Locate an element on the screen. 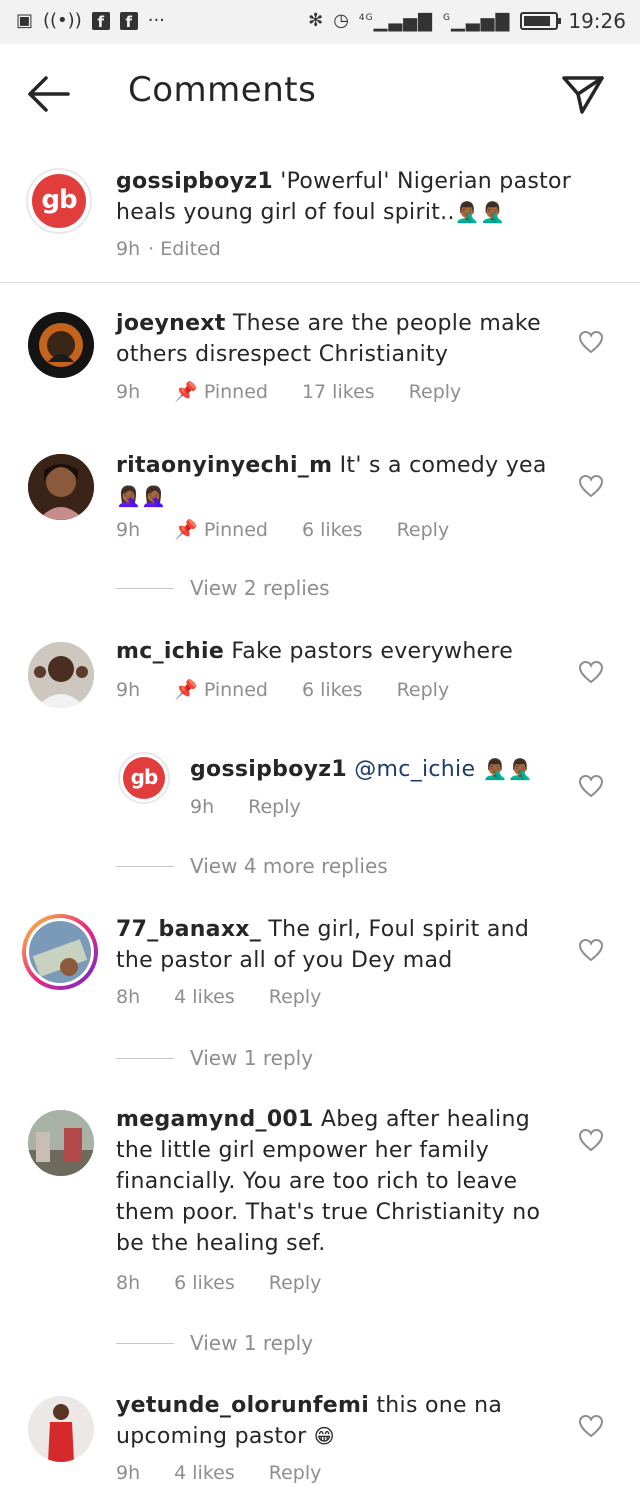 This screenshot has width=640, height=1501. likes-count: 17 likes is located at coordinates (338, 392).